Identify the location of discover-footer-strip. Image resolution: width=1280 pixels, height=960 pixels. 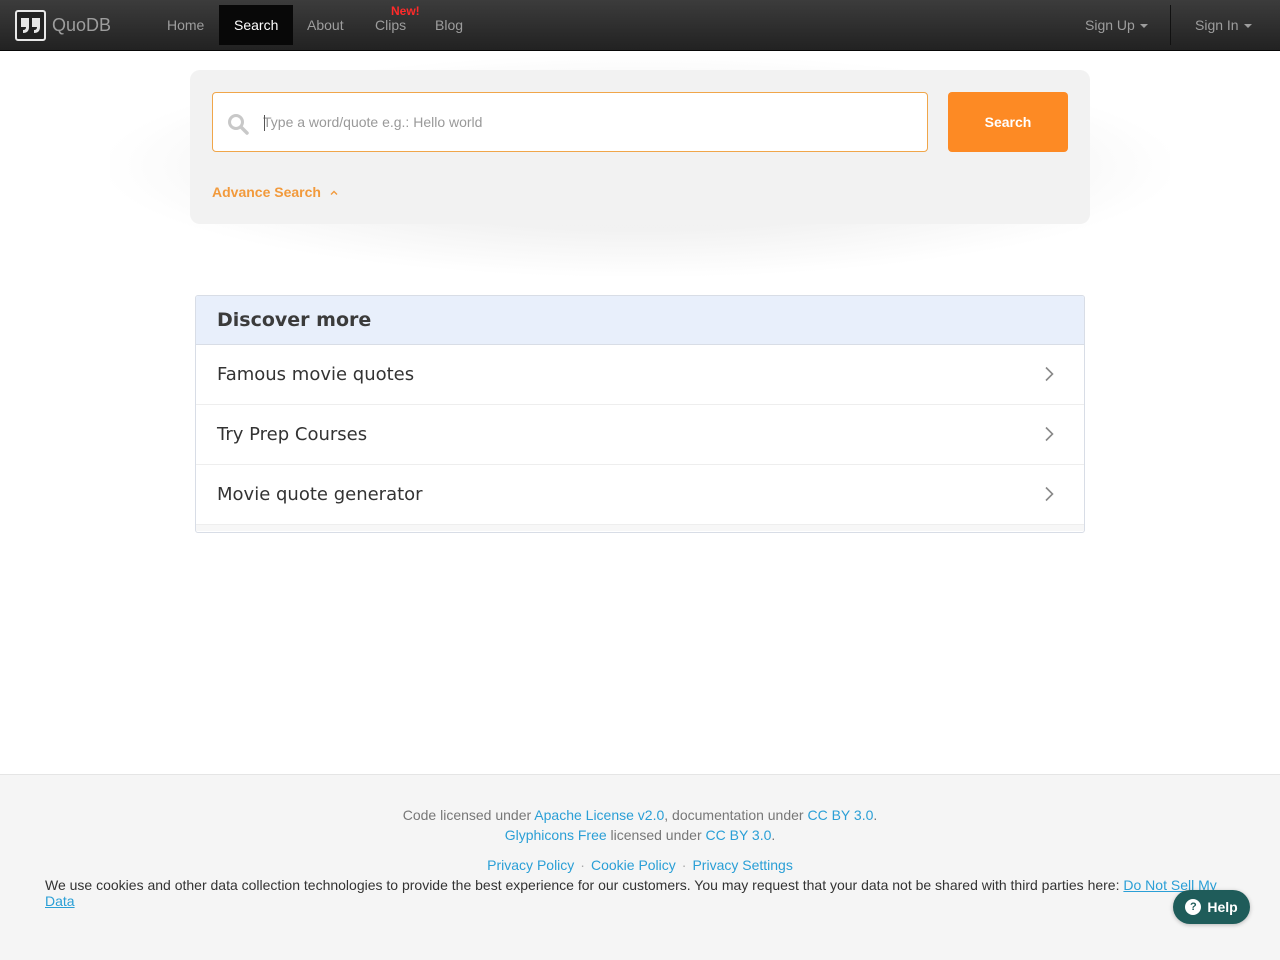
(640, 528).